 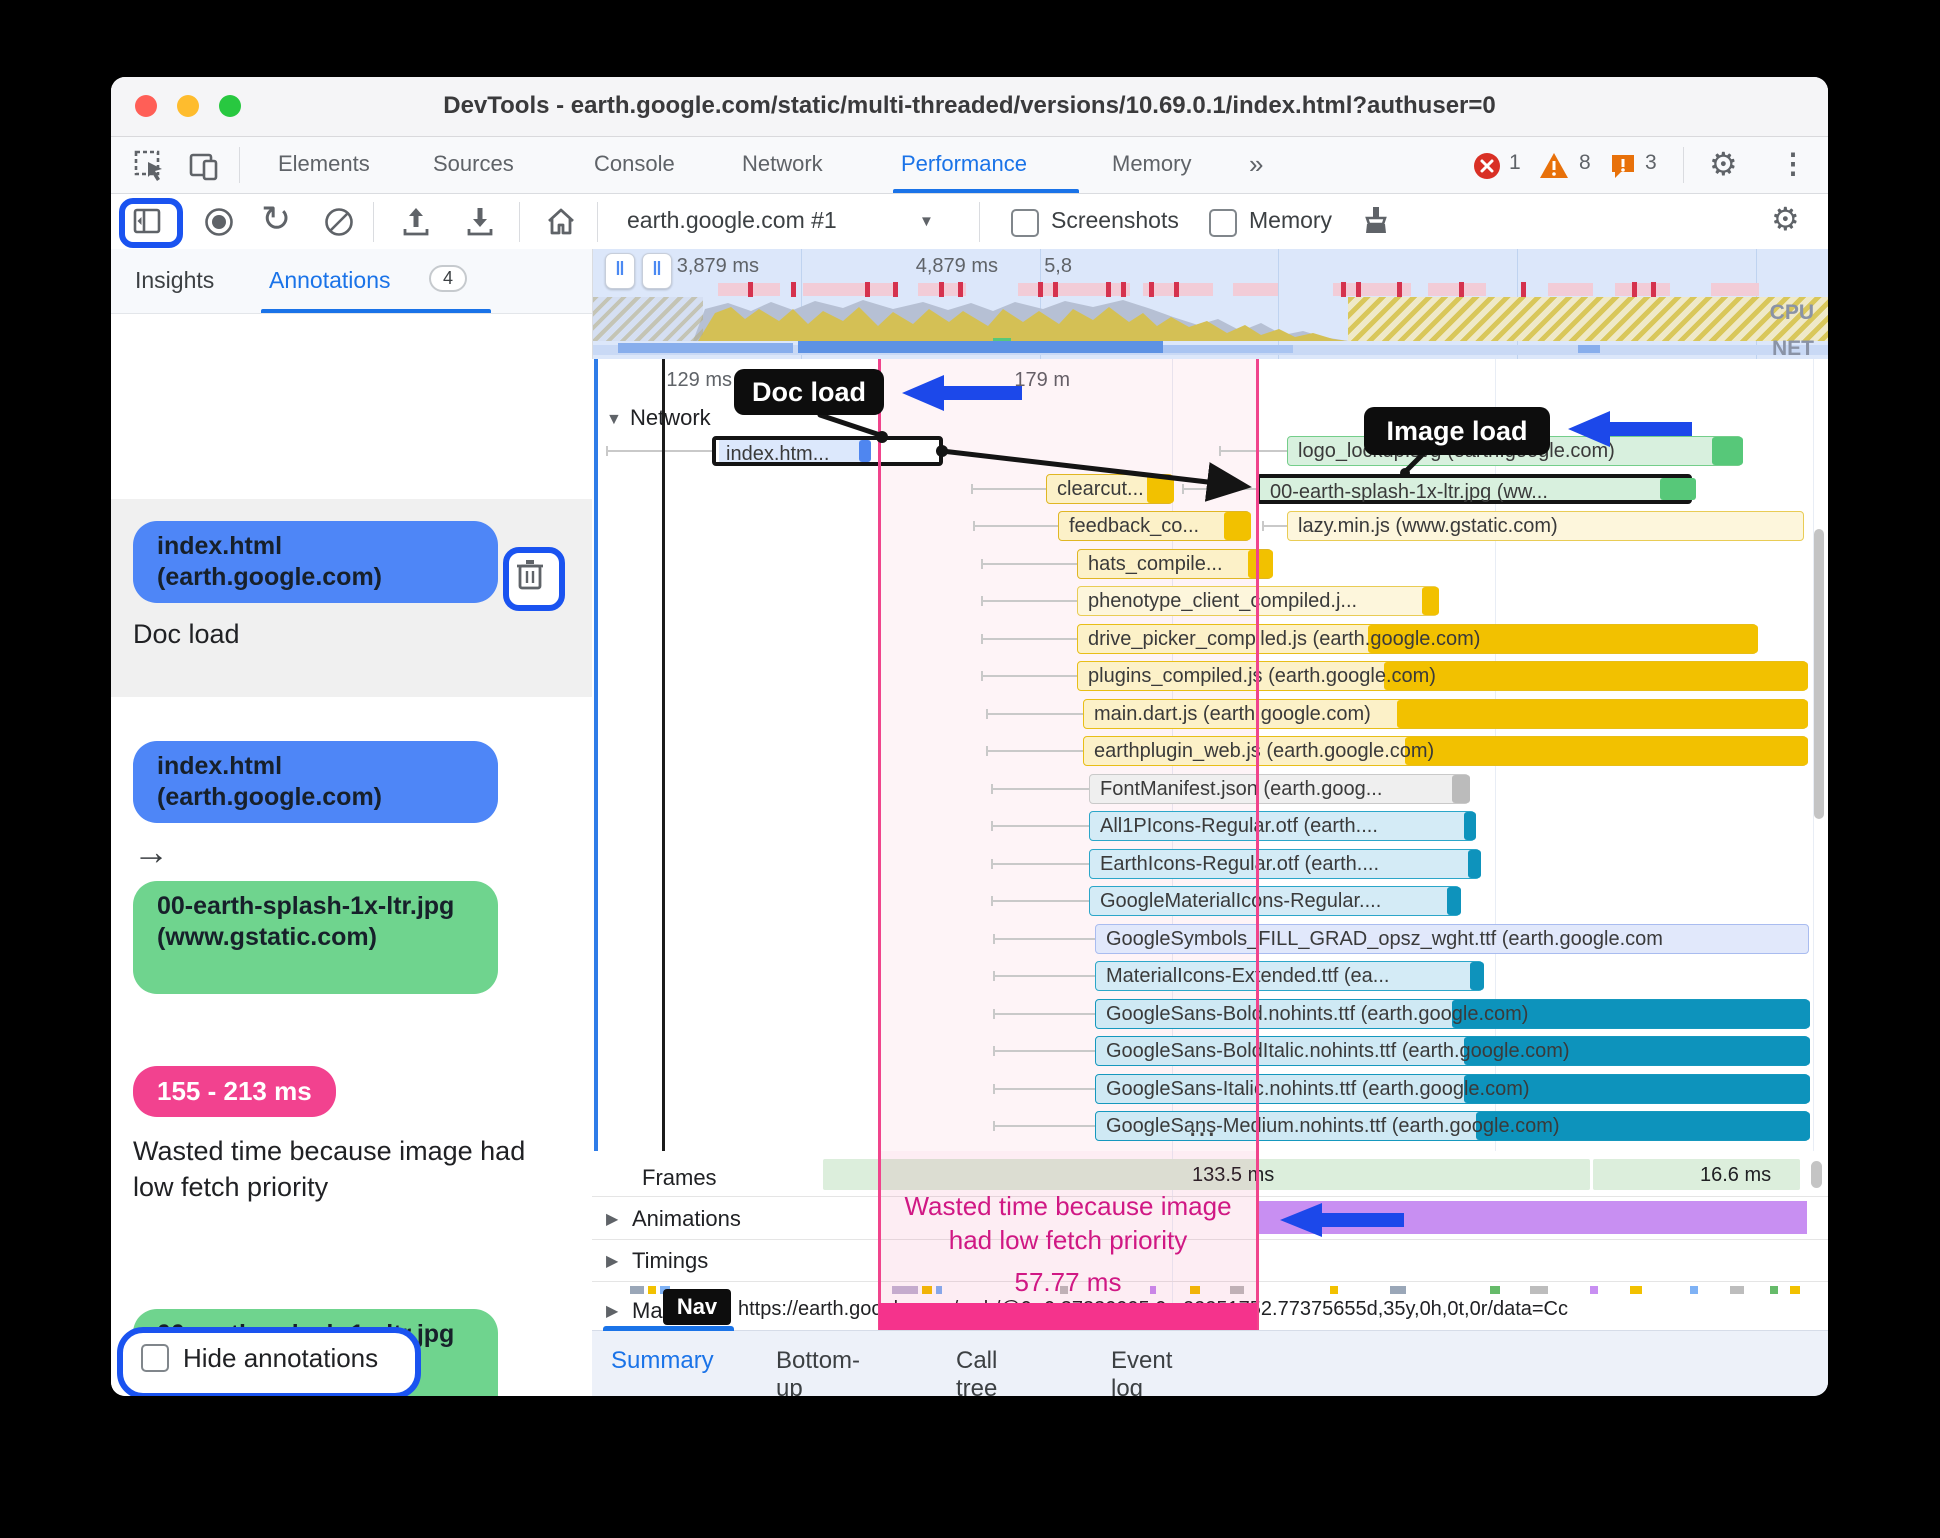 I want to click on home-icon, so click(x=561, y=224).